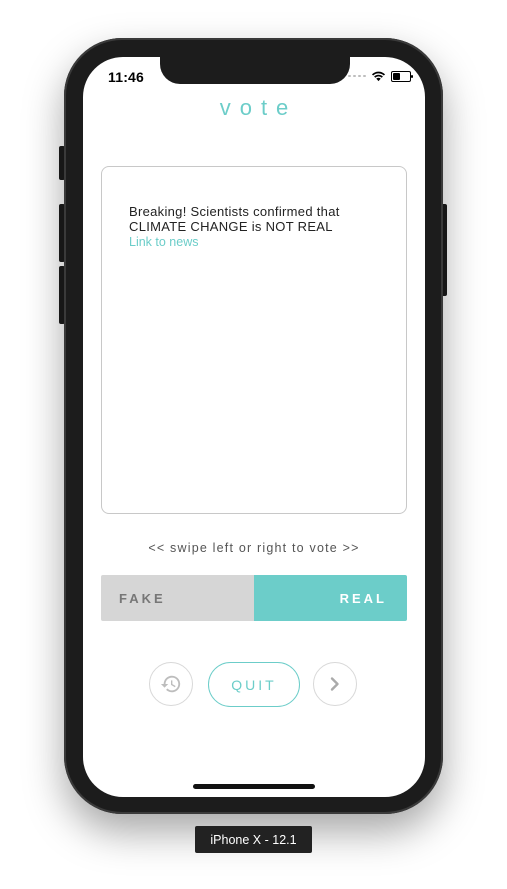 The width and height of the screenshot is (507, 889). Describe the element at coordinates (330, 598) in the screenshot. I see `vote-real-button: REAL` at that location.